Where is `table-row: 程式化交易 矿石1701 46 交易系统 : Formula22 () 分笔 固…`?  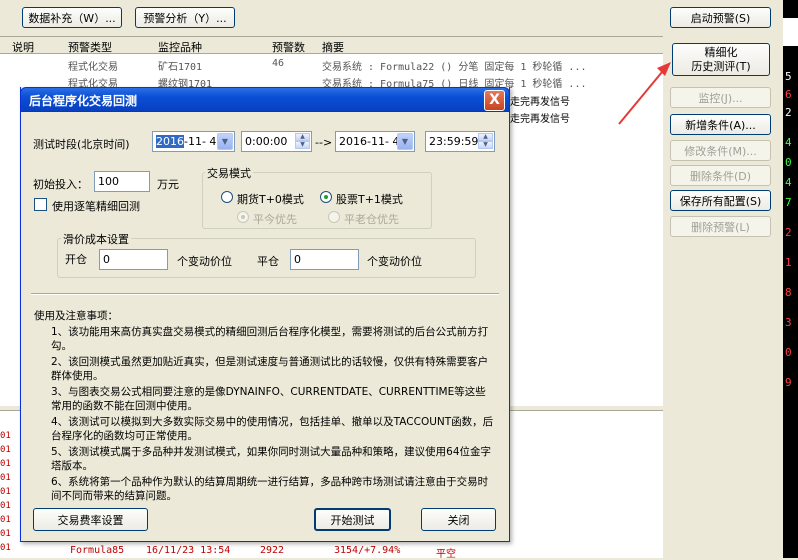 table-row: 程式化交易 矿石1701 46 交易系统 : Formula22 () 分笔 固… is located at coordinates (331, 64).